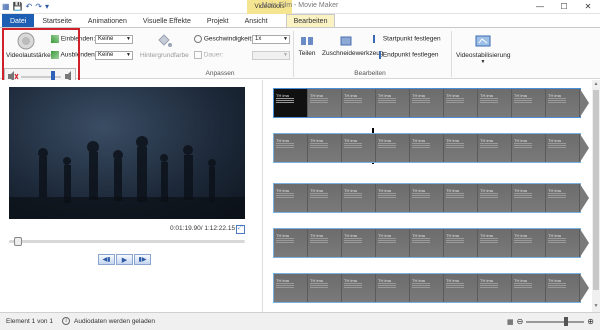  Describe the element at coordinates (271, 39) in the screenshot. I see `speed-dropdown: 1x ▼` at that location.